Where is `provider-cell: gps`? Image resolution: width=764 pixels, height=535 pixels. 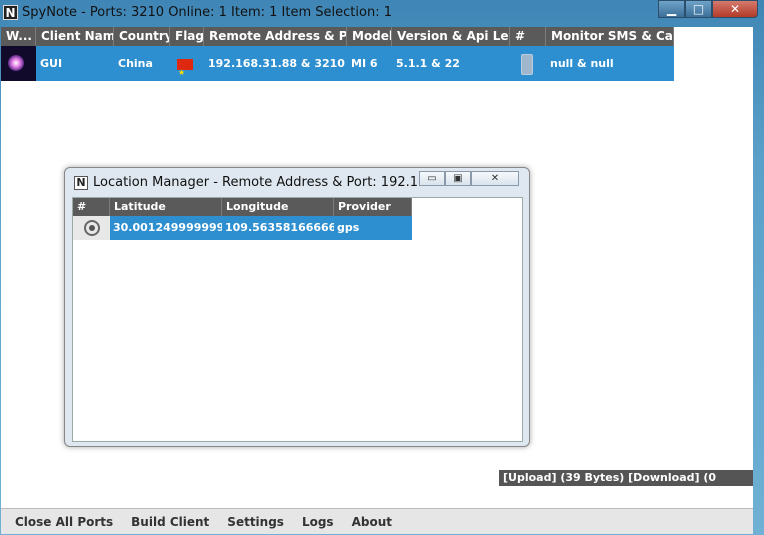
provider-cell: gps is located at coordinates (348, 227).